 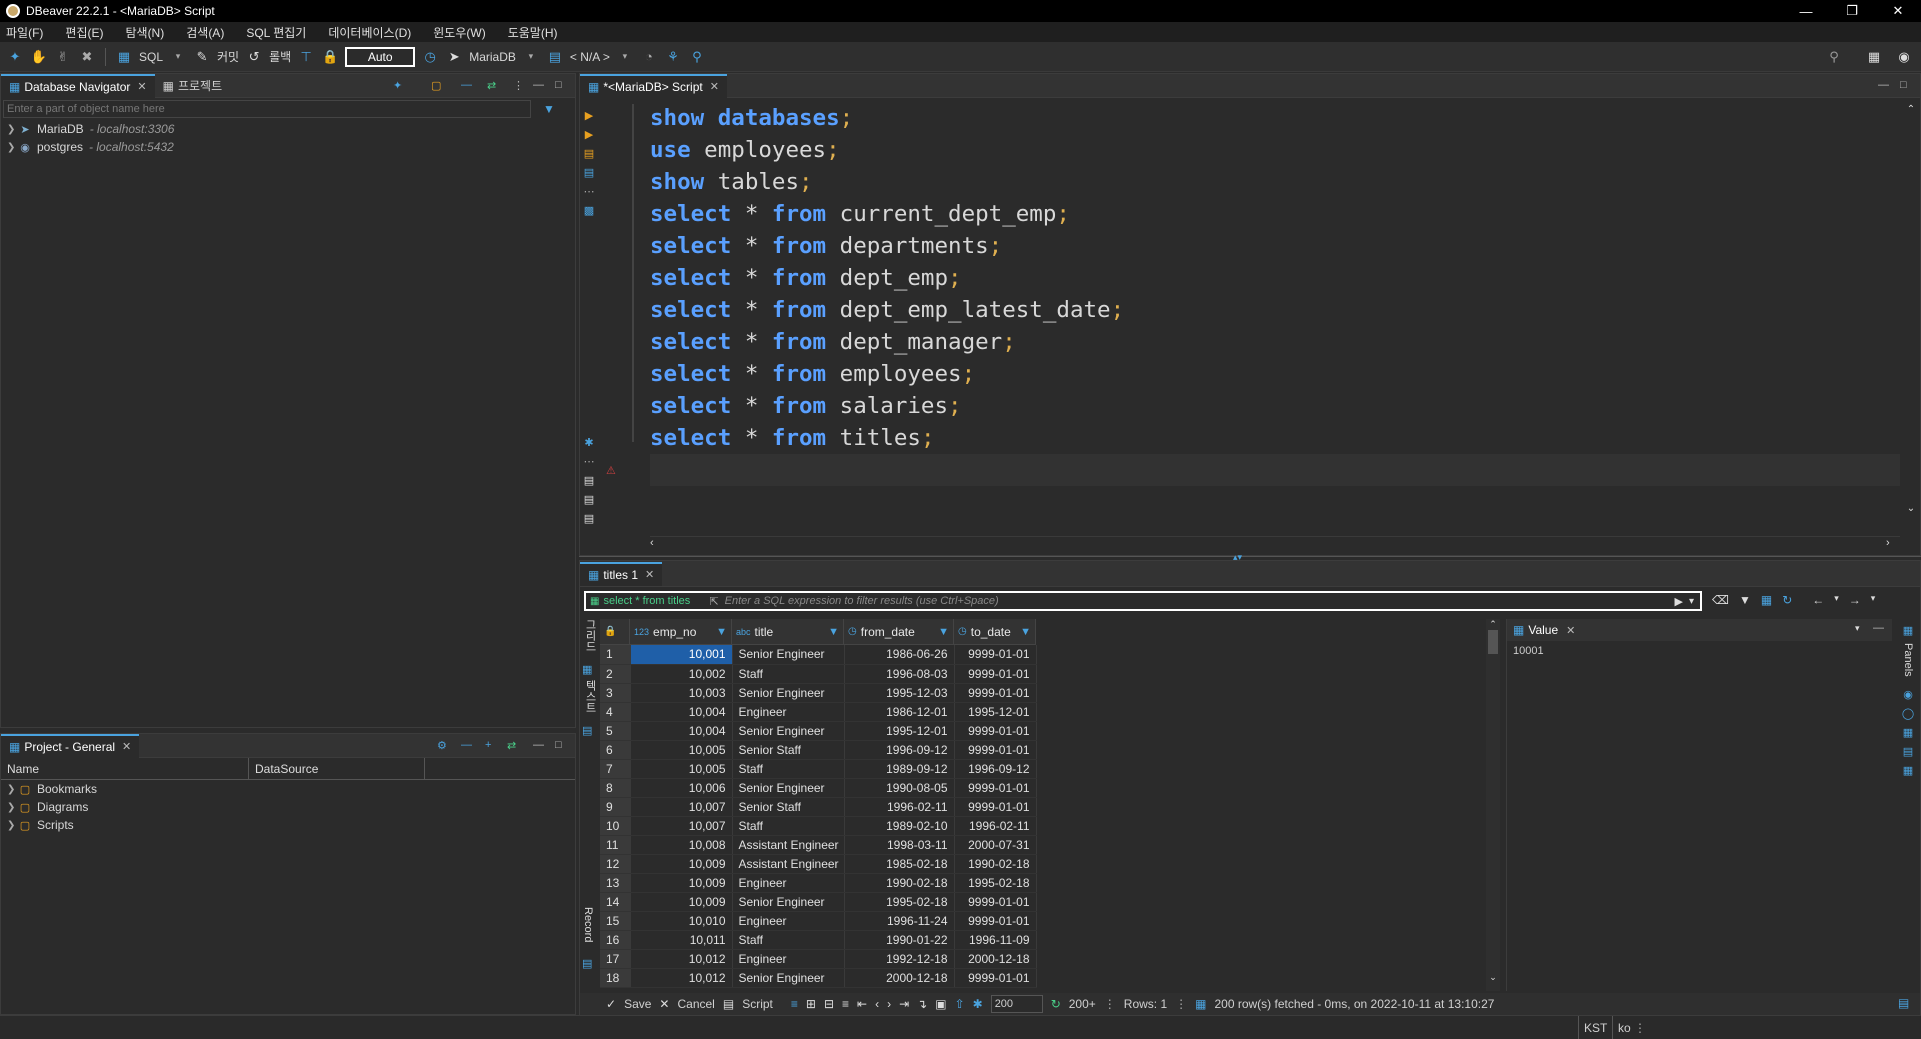 I want to click on code-line: select * from dept_emp_latest_date;, so click(x=887, y=310).